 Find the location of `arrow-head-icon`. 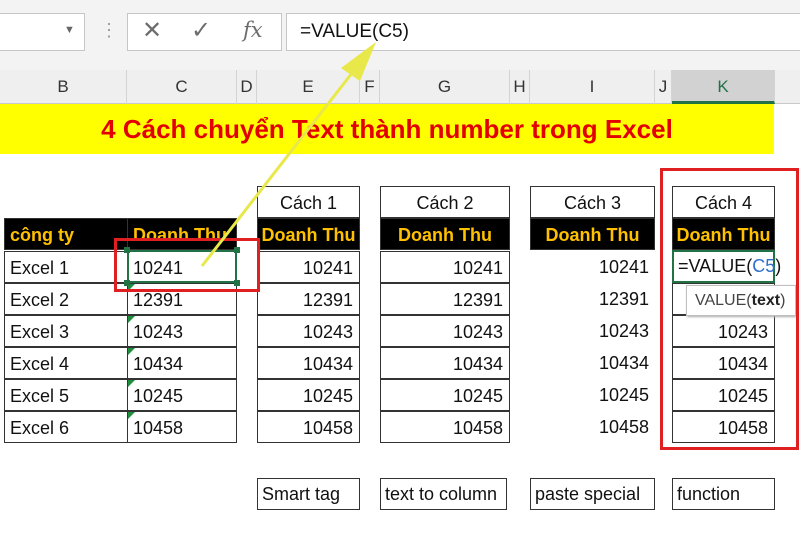

arrow-head-icon is located at coordinates (358, 61).